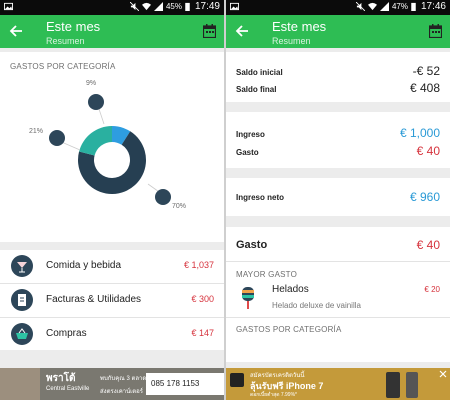  Describe the element at coordinates (66, 333) in the screenshot. I see `category-name: Compras` at that location.